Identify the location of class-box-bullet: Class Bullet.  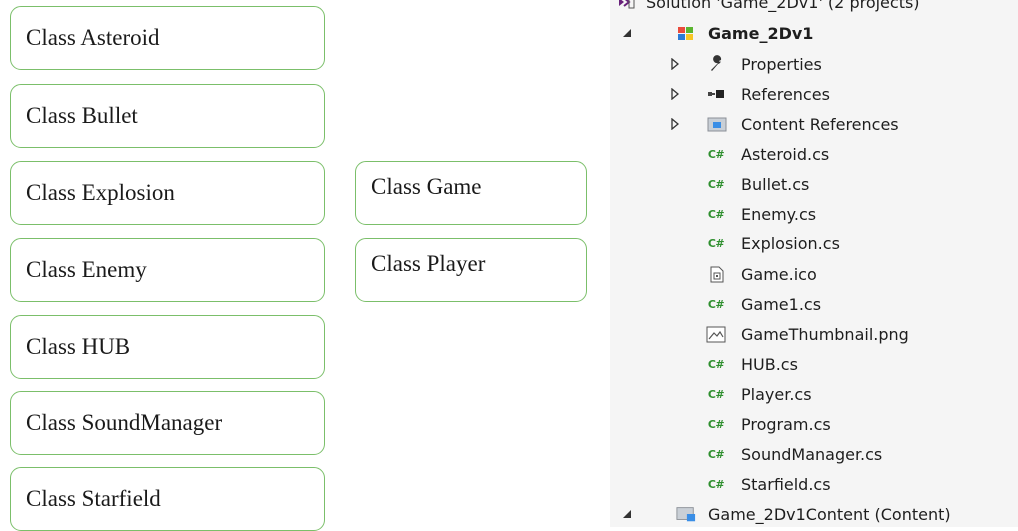
(167, 116).